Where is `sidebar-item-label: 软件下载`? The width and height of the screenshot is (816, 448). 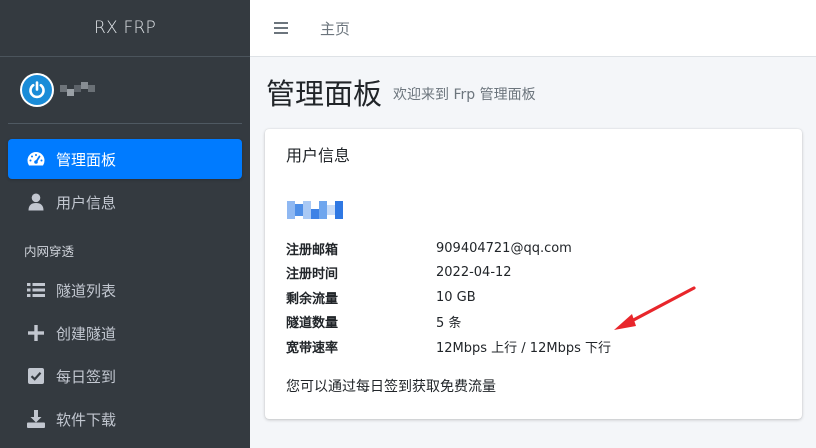 sidebar-item-label: 软件下载 is located at coordinates (86, 419).